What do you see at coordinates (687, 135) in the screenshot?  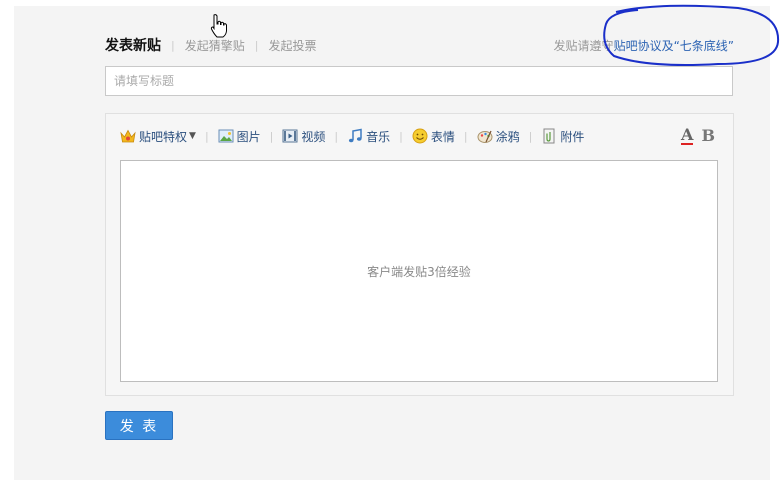 I see `font-color-button: A` at bounding box center [687, 135].